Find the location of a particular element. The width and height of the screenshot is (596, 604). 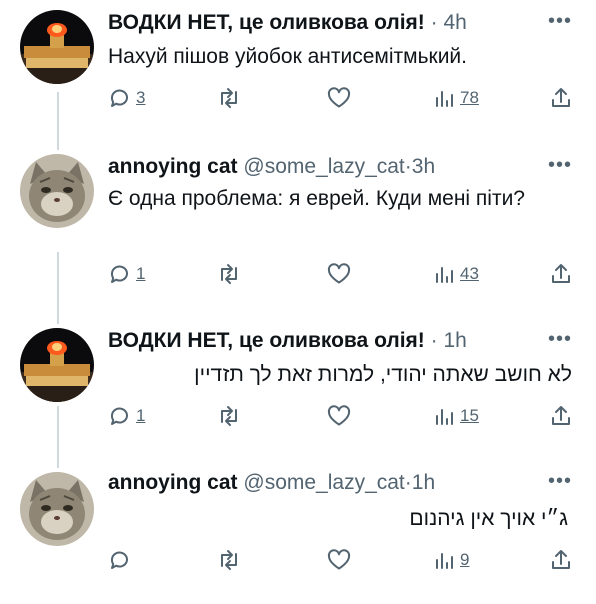

action-bar: 3 78 is located at coordinates (343, 98).